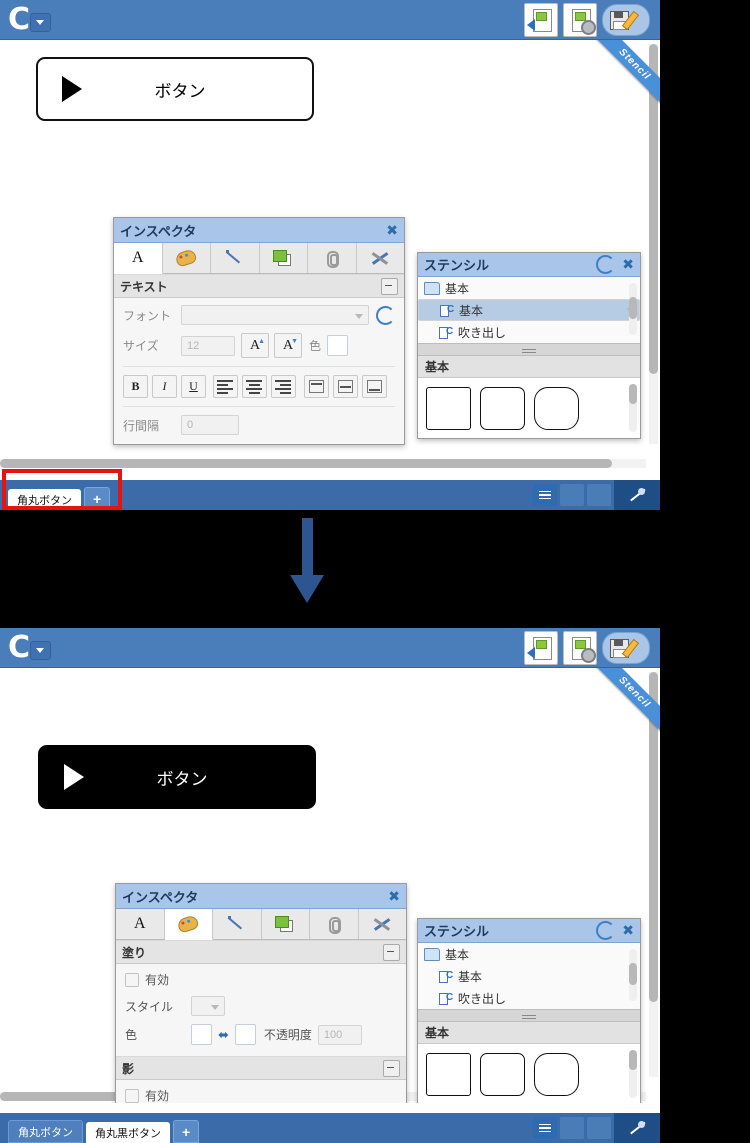 This screenshot has width=750, height=1143. Describe the element at coordinates (470, 976) in the screenshot. I see `stencil-tree-item-label: 基本` at that location.